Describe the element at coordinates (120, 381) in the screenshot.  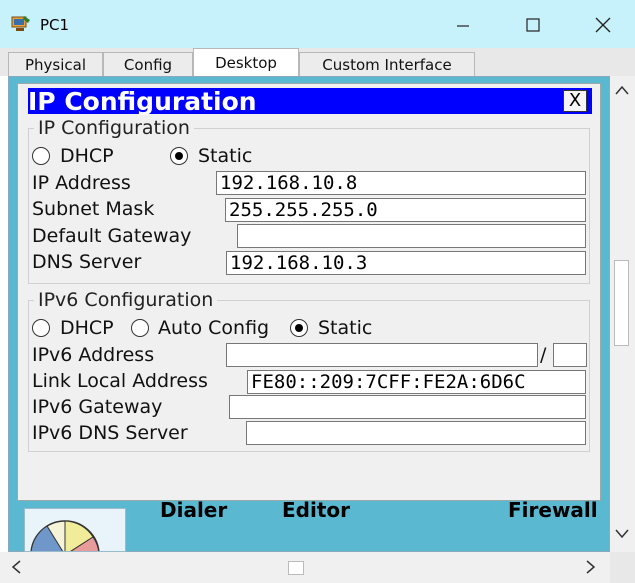
I see `link-local-address-label: Link Local Address` at that location.